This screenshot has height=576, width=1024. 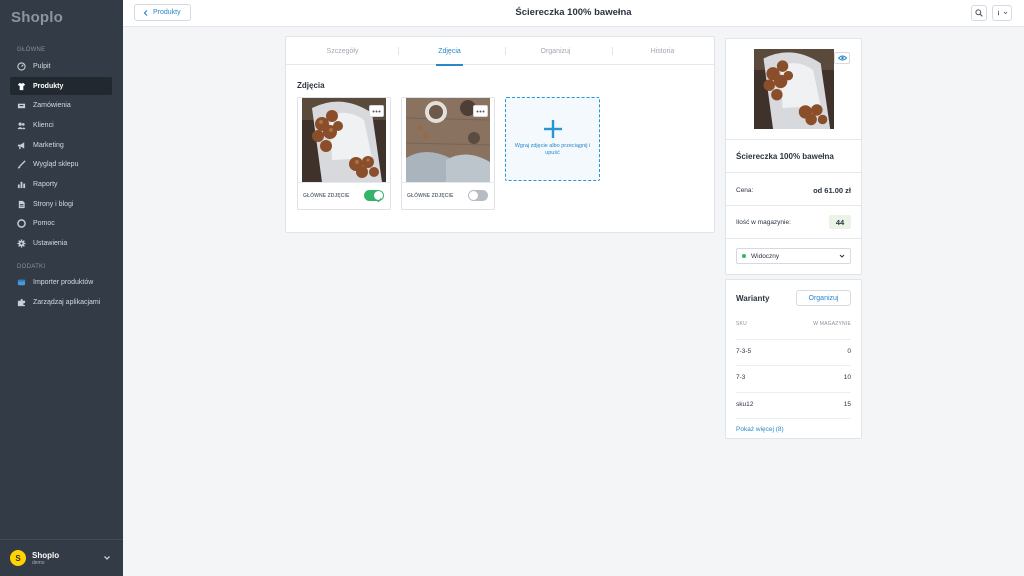 What do you see at coordinates (48, 86) in the screenshot?
I see `sidebar-item-label: Produkty` at bounding box center [48, 86].